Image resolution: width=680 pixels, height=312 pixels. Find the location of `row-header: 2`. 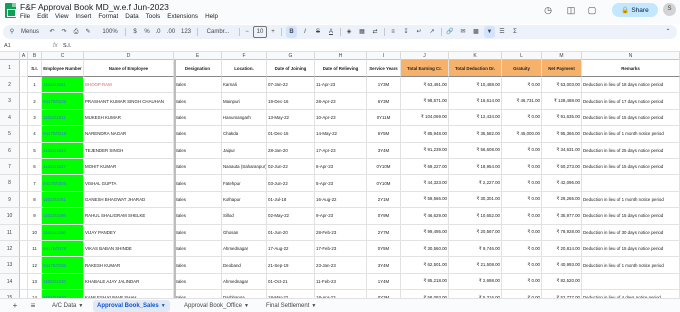

row-header: 2 is located at coordinates (10, 85).